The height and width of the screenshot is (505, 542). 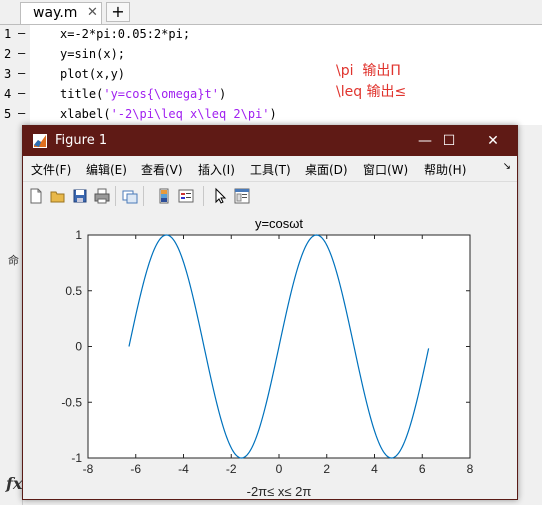 What do you see at coordinates (271, 55) in the screenshot?
I see `code-line: 2 – y=sin(x);` at bounding box center [271, 55].